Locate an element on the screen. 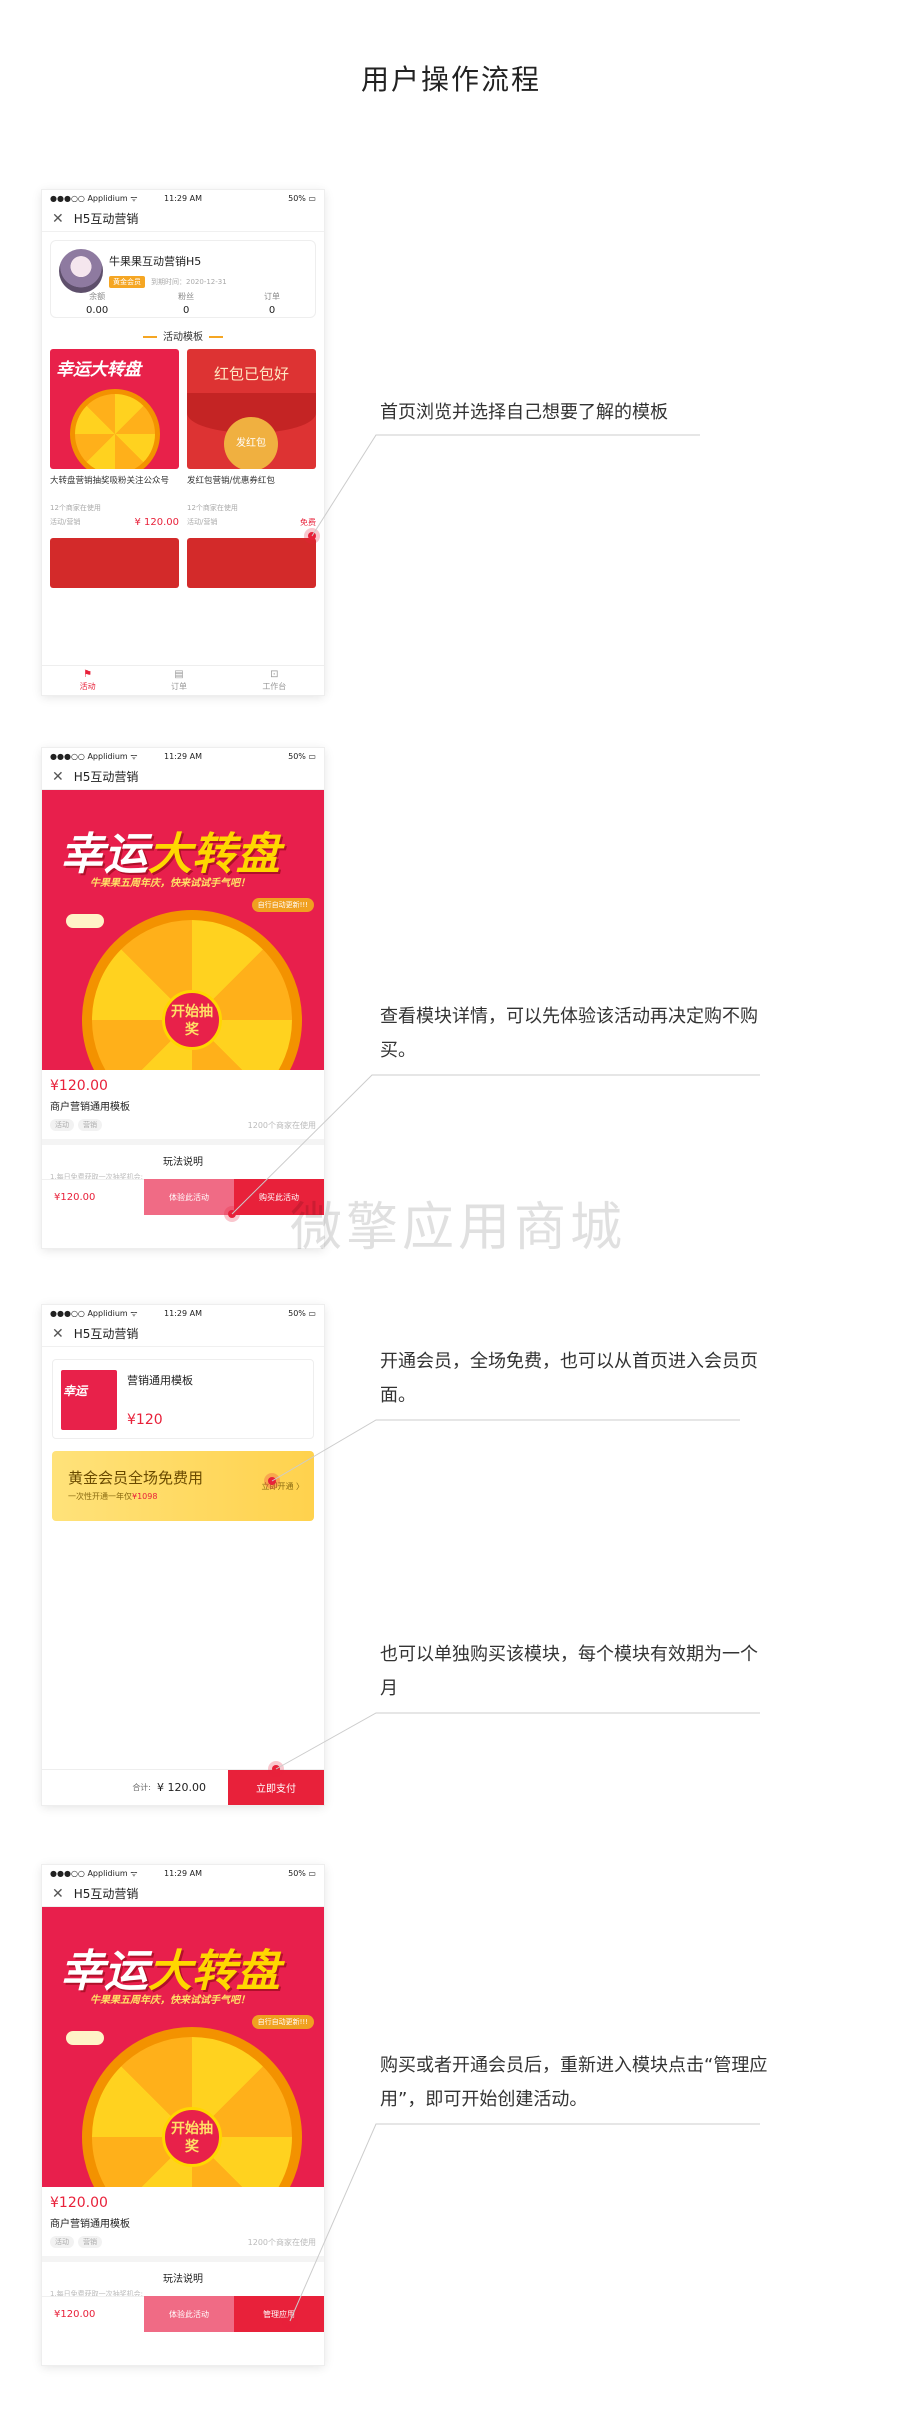 The height and width of the screenshot is (2423, 902). annotation-3: 开通会员，全场免费，也可以从首页进入会员页面。 is located at coordinates (569, 1378).